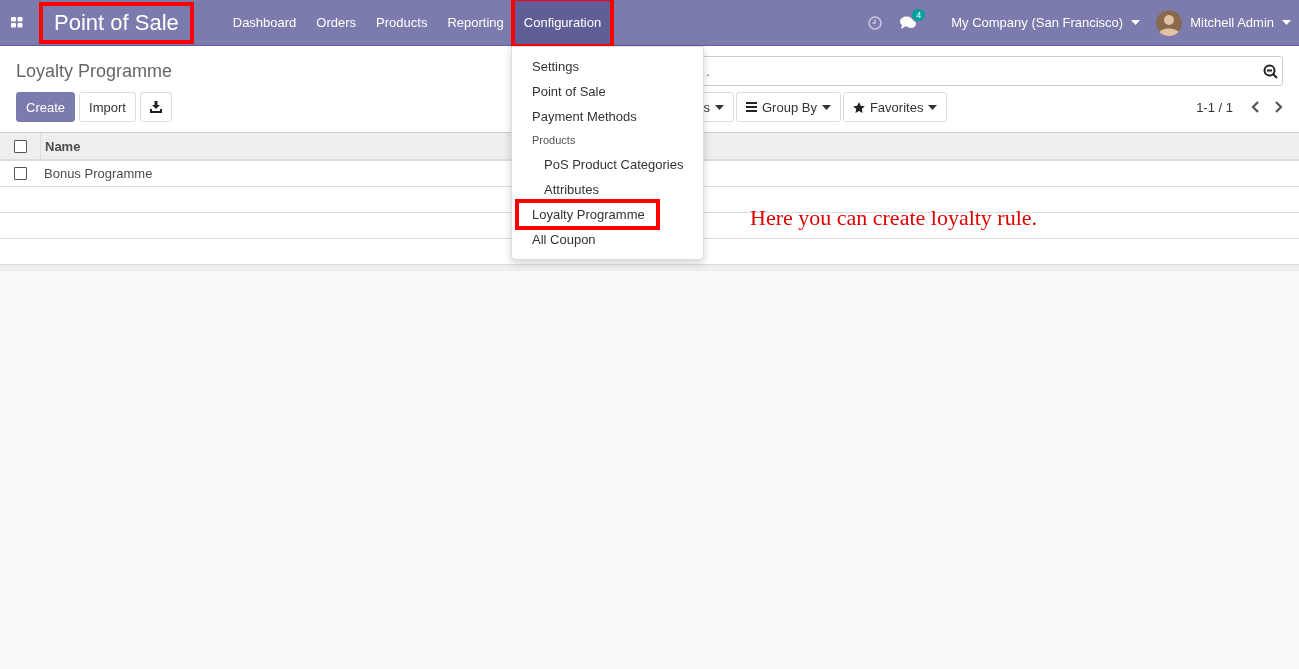 This screenshot has height=669, width=1299. I want to click on menu-item: Configuration, so click(562, 22).